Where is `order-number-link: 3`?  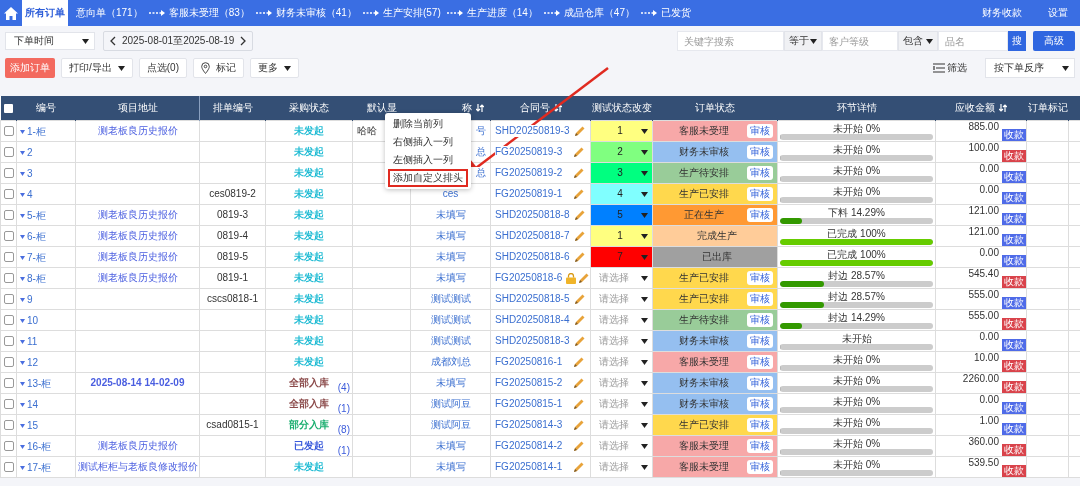 order-number-link: 3 is located at coordinates (30, 173).